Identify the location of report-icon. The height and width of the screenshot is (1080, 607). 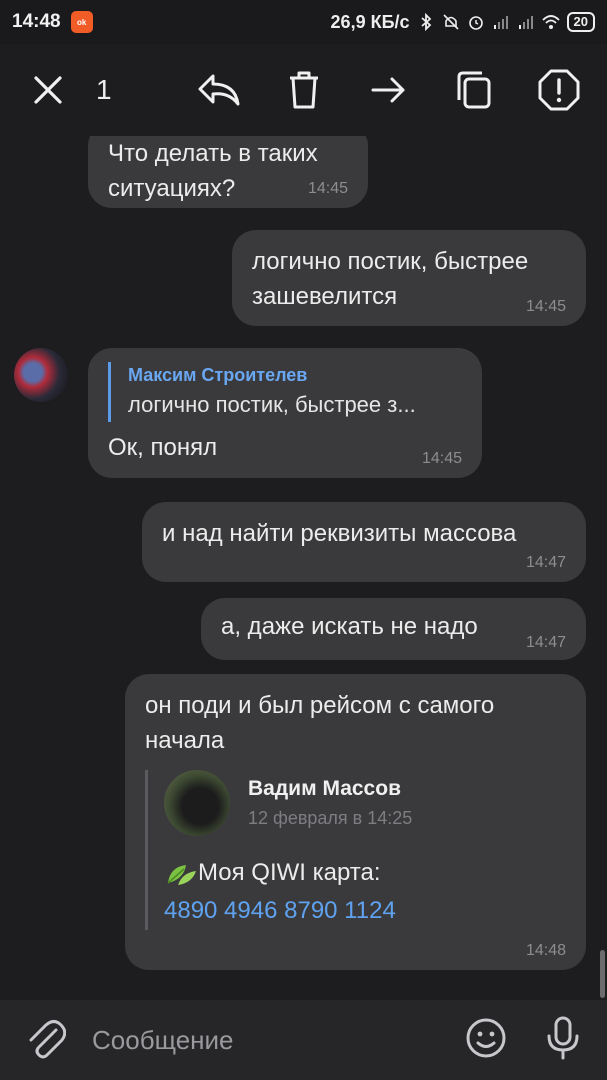
(559, 90).